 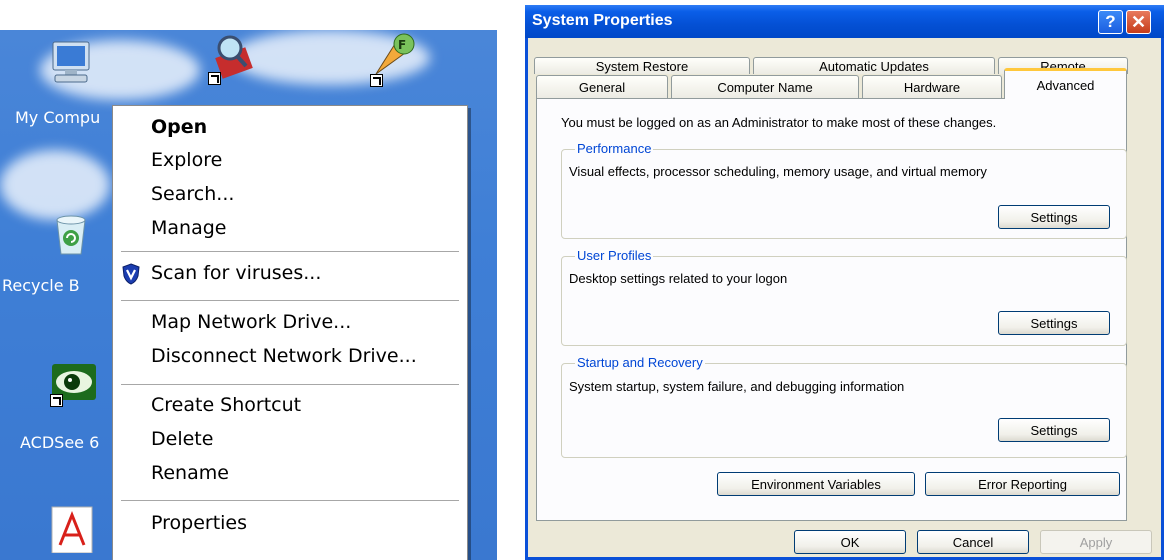 I want to click on recycle-bin-label: Recycle B, so click(x=41, y=285).